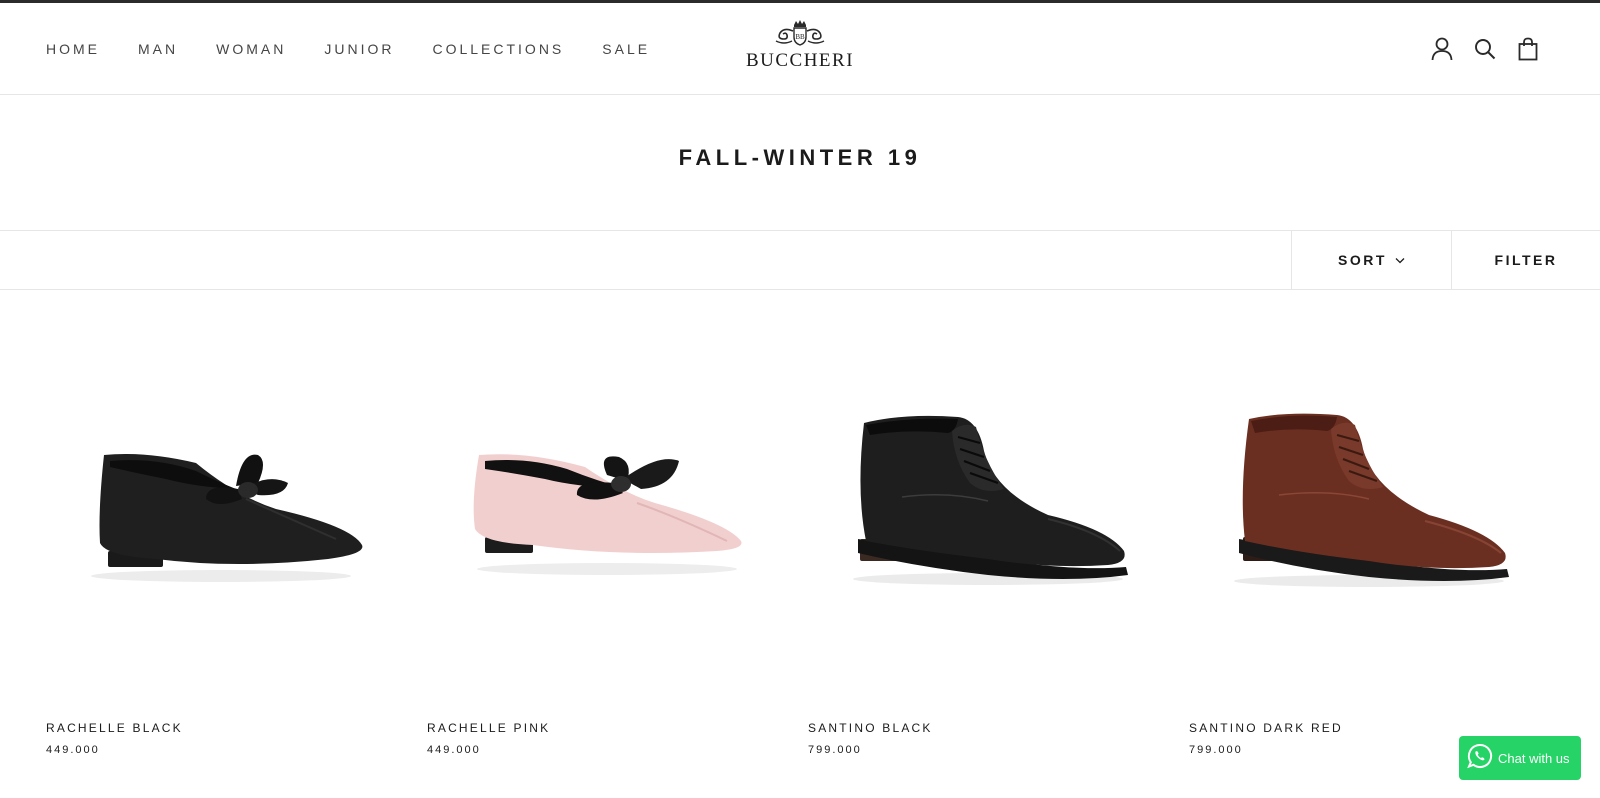 The width and height of the screenshot is (1600, 798). What do you see at coordinates (488, 728) in the screenshot?
I see `product-title: RACHELLE PINK` at bounding box center [488, 728].